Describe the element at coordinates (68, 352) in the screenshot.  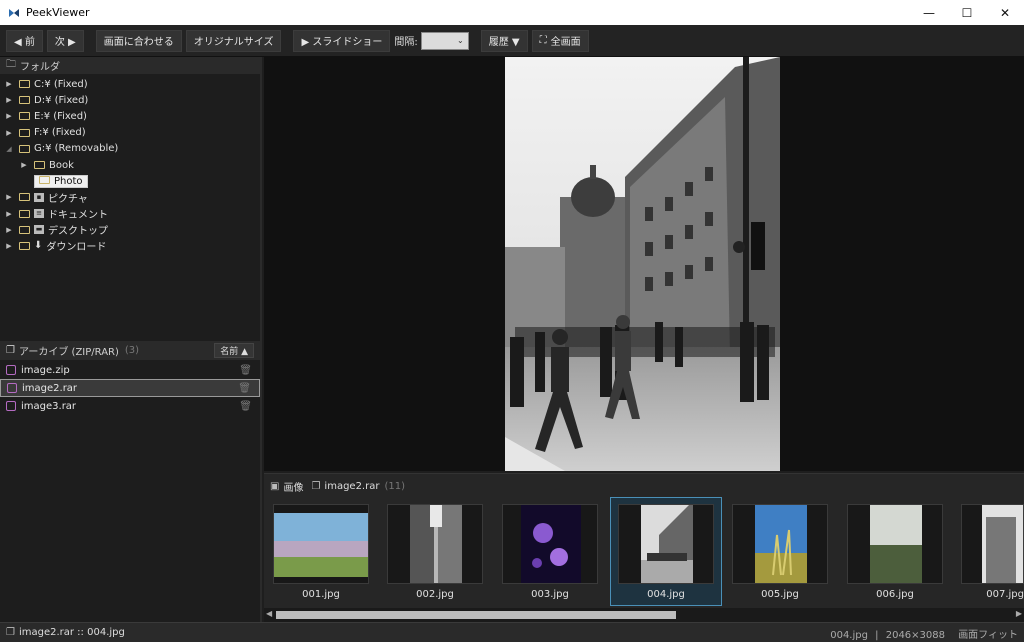
I see `archive-header-label: アーカイブ (ZIP/RAR)` at that location.